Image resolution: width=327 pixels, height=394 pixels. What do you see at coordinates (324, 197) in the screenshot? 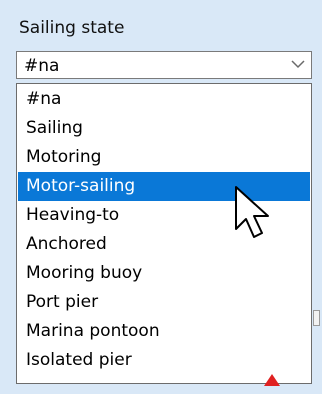
I see `window-edge` at bounding box center [324, 197].